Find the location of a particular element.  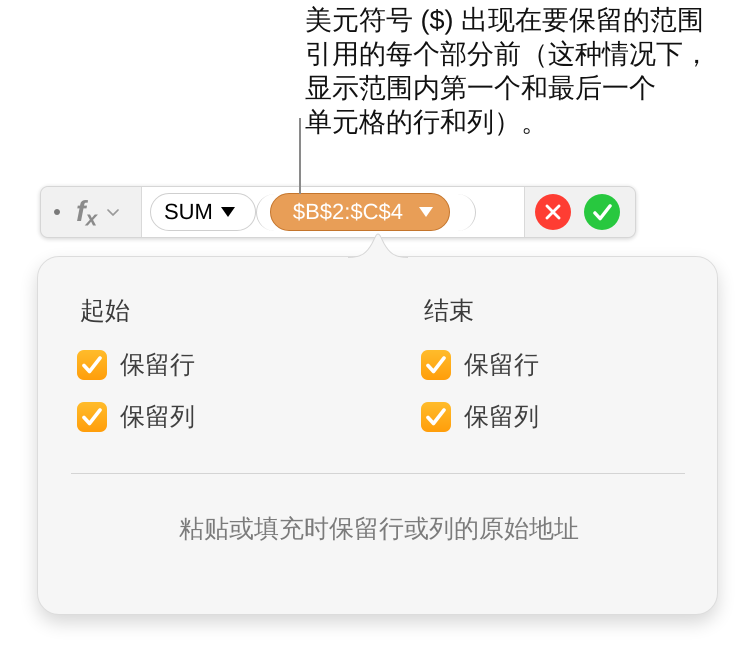

column-heading: 结束 is located at coordinates (448, 311).